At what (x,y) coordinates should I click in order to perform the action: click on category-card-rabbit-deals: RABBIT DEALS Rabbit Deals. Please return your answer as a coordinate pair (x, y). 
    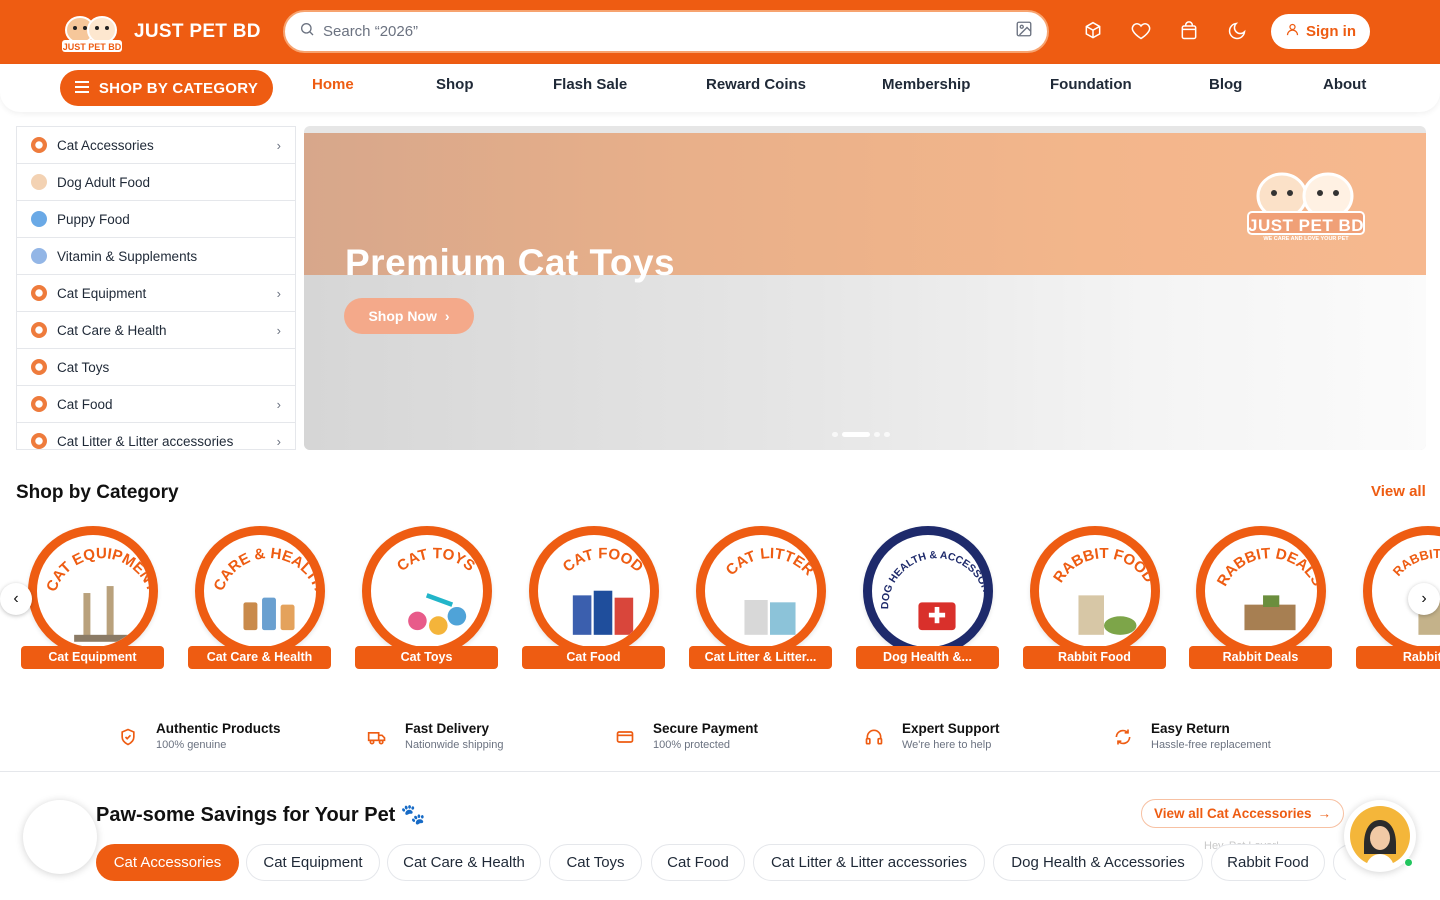
    Looking at the image, I should click on (1261, 597).